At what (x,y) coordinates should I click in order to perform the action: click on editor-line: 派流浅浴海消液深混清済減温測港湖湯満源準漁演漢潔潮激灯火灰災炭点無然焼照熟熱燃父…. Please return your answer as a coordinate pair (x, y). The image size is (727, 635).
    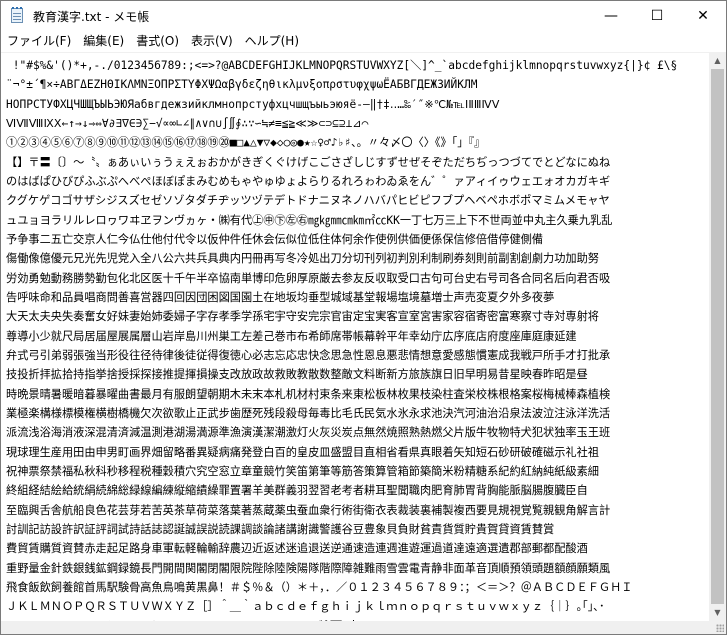
    Looking at the image, I should click on (357, 432).